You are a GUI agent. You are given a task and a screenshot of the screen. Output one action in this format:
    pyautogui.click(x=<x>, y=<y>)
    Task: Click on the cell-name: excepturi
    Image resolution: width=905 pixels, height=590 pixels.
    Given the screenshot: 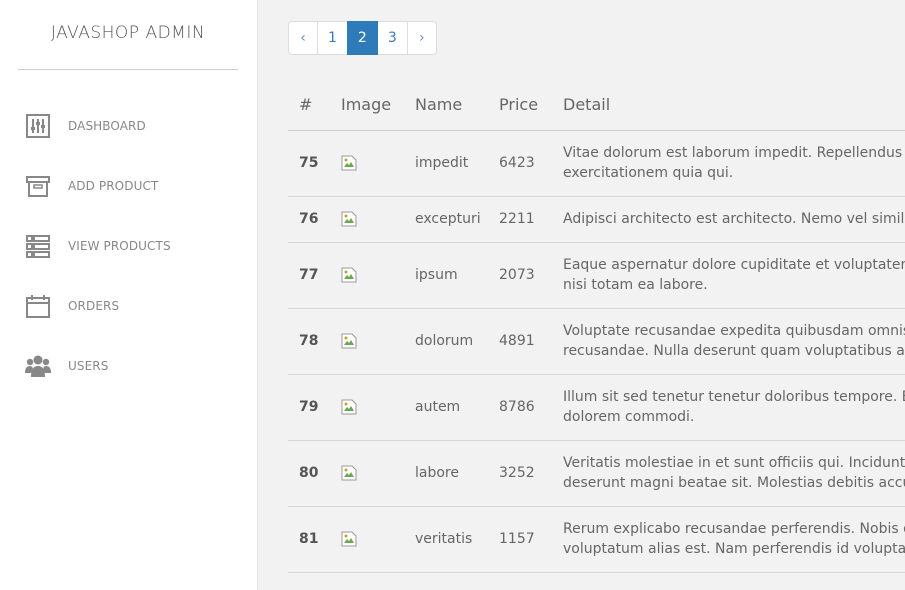 What is the action you would take?
    pyautogui.click(x=446, y=219)
    